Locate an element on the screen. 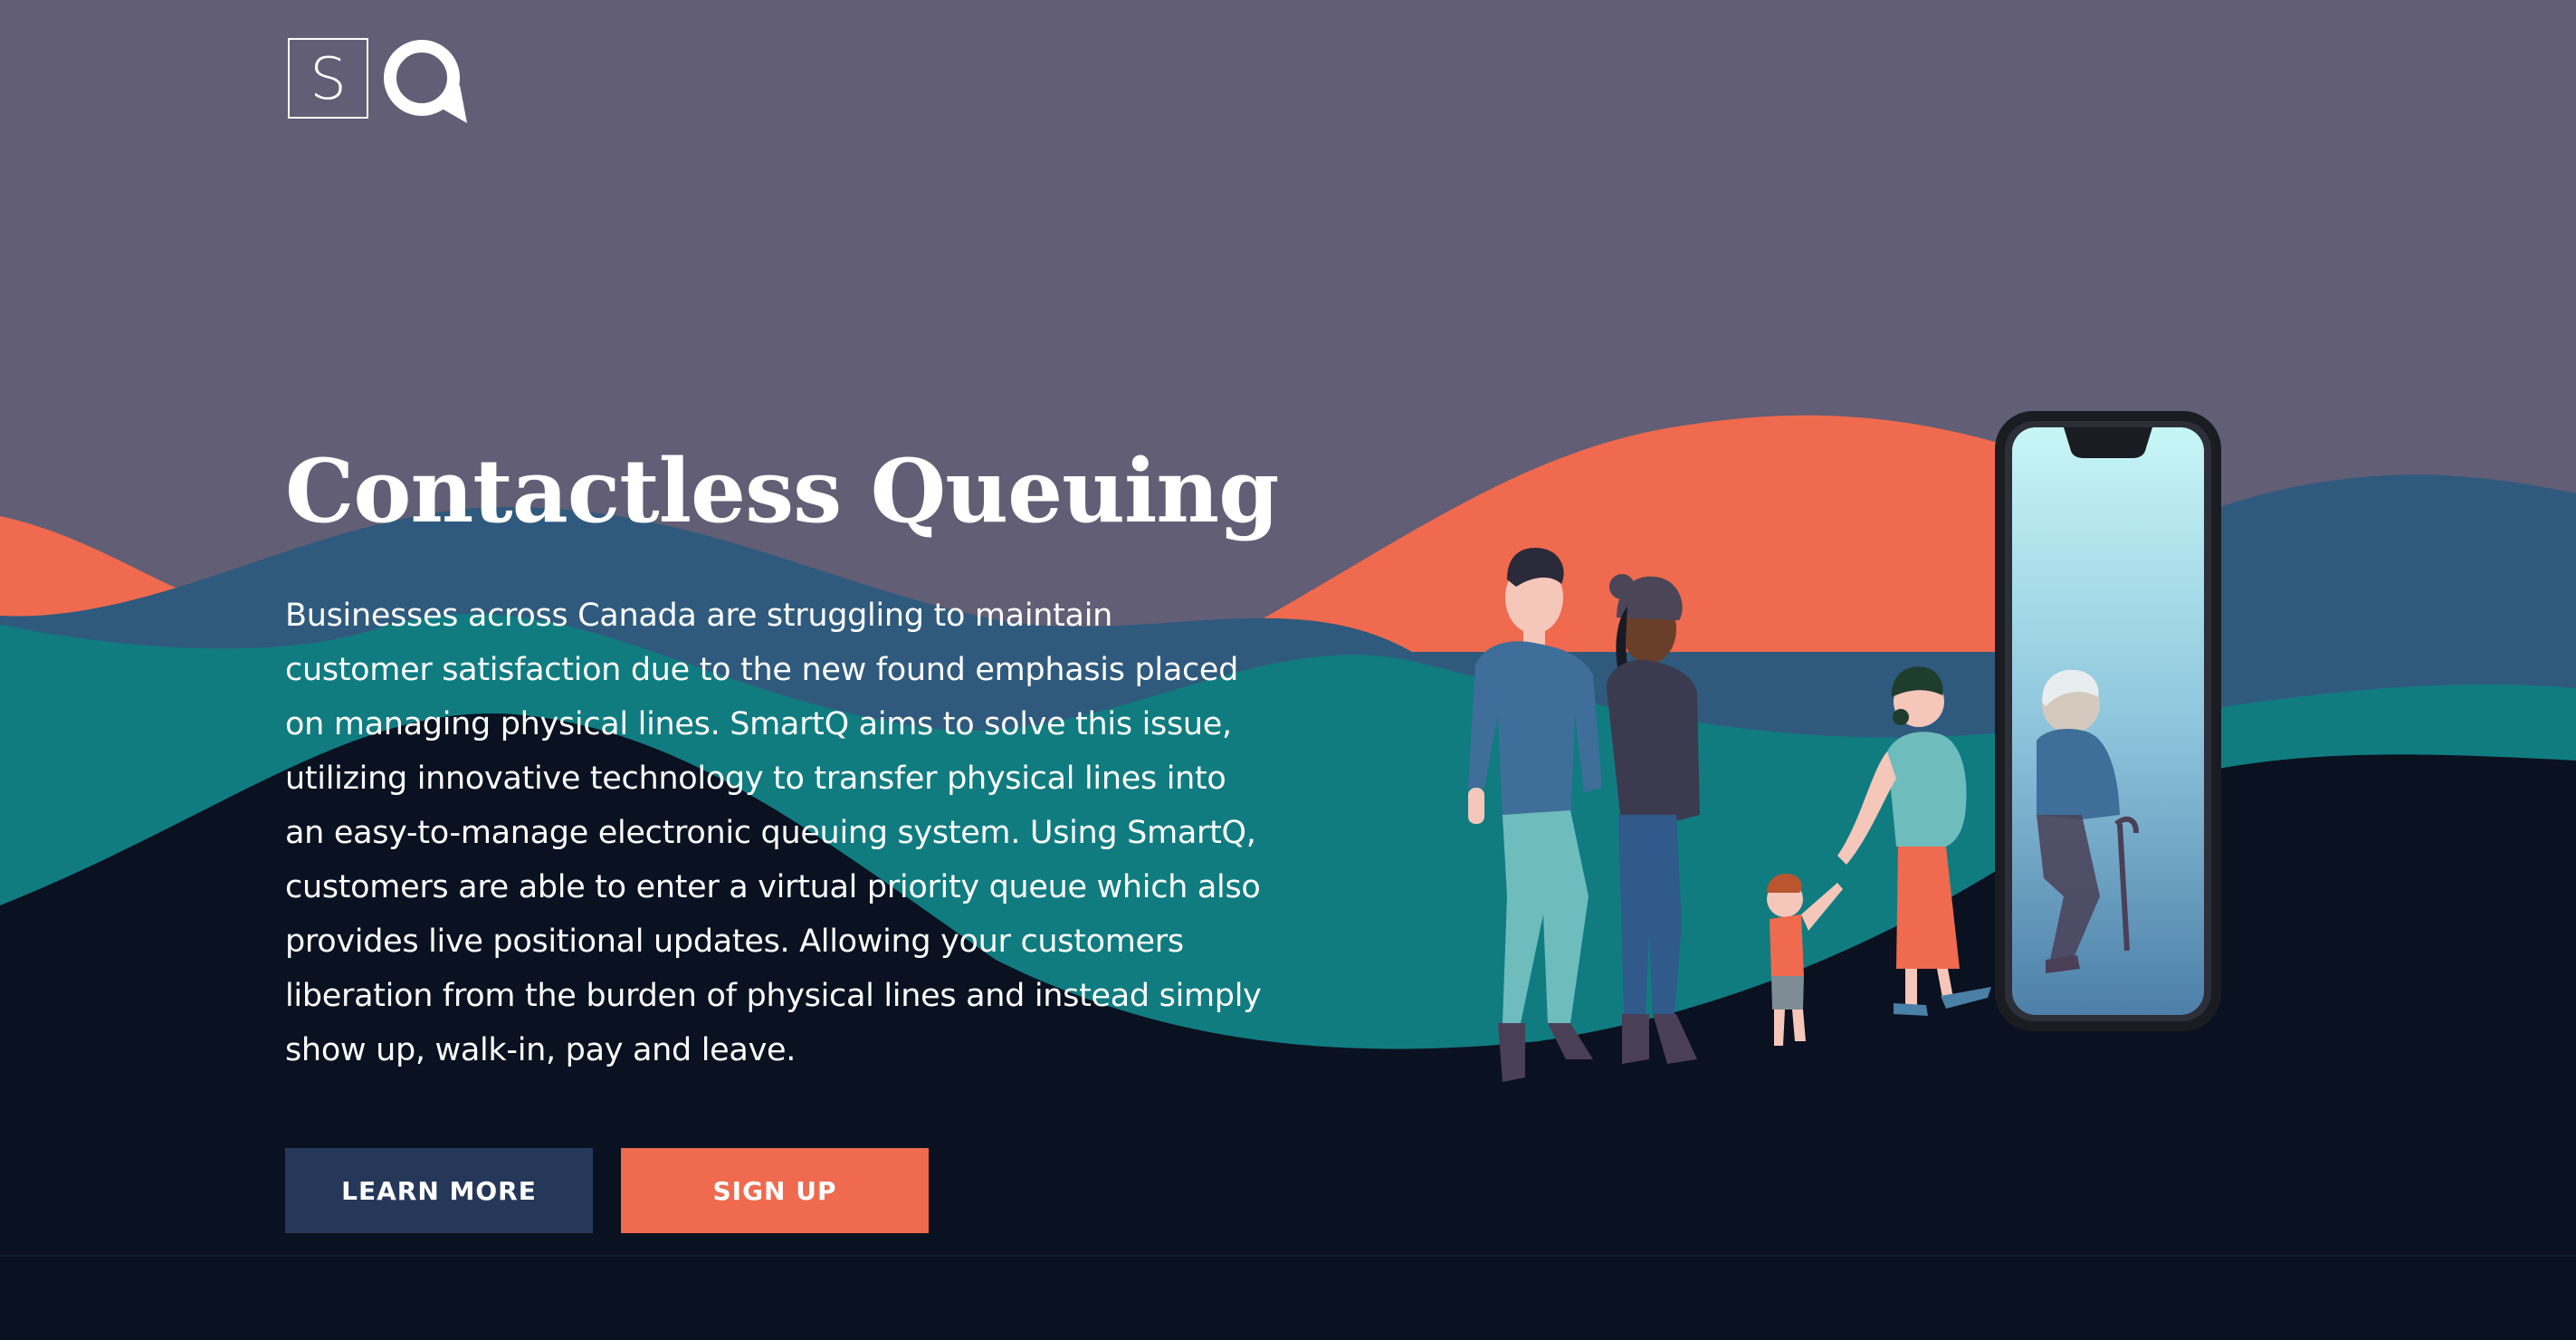 This screenshot has width=2576, height=1340. sign-up-button: SIGN UP is located at coordinates (775, 1191).